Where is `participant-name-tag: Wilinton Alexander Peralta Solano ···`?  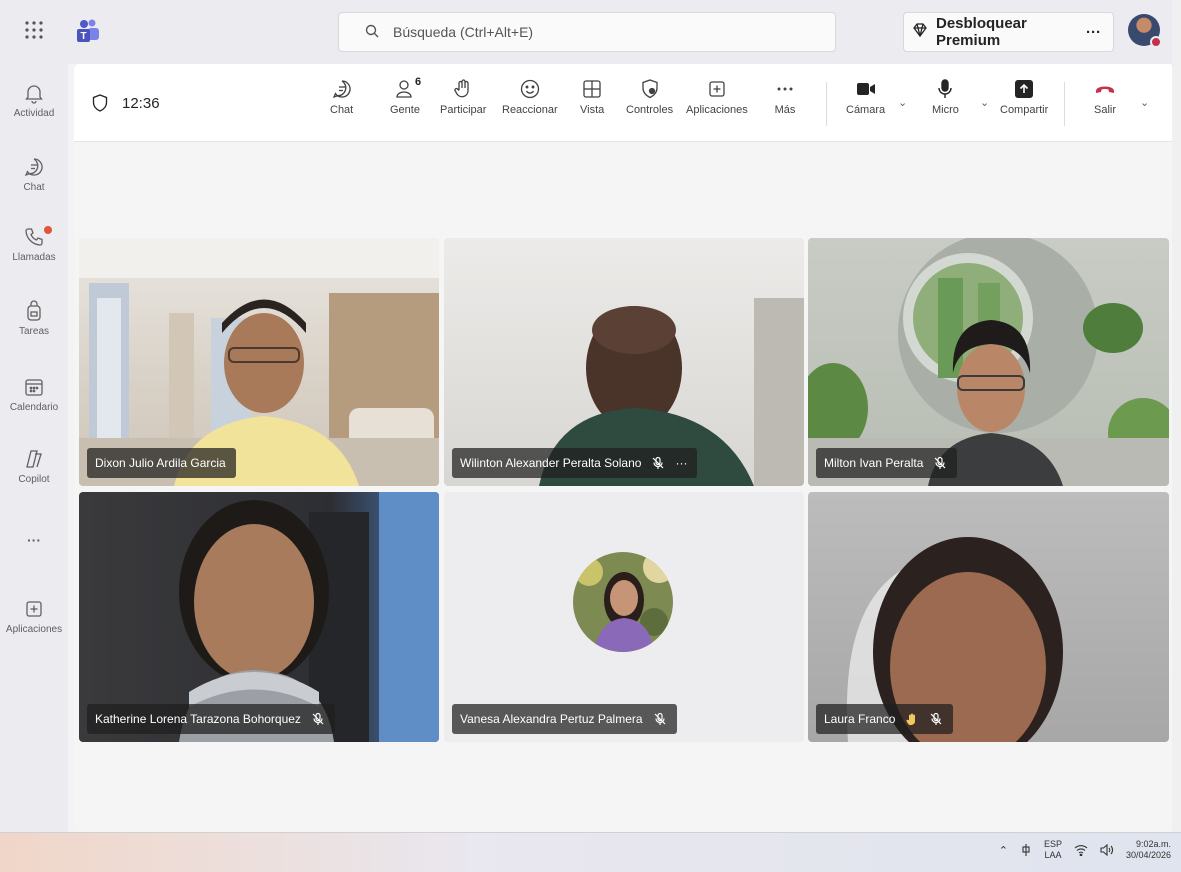 participant-name-tag: Wilinton Alexander Peralta Solano ··· is located at coordinates (575, 463).